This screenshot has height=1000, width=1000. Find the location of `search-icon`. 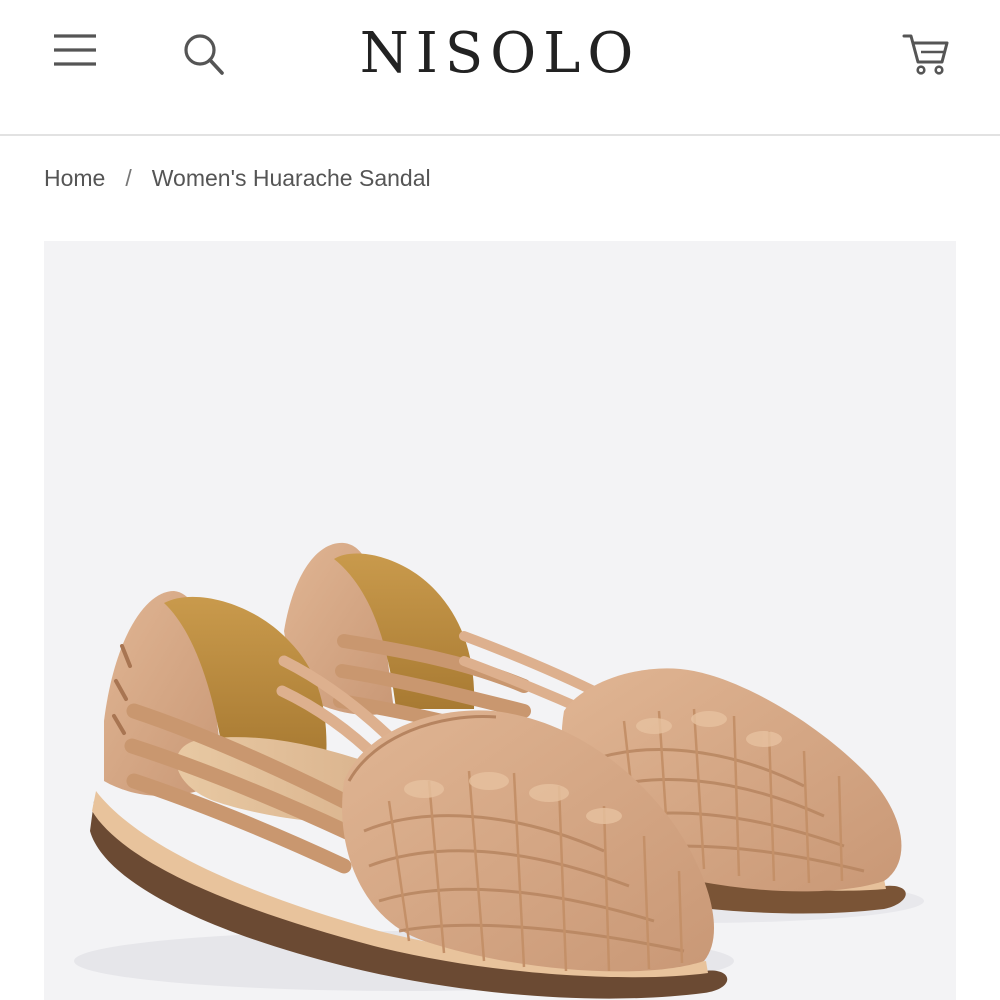

search-icon is located at coordinates (204, 54).